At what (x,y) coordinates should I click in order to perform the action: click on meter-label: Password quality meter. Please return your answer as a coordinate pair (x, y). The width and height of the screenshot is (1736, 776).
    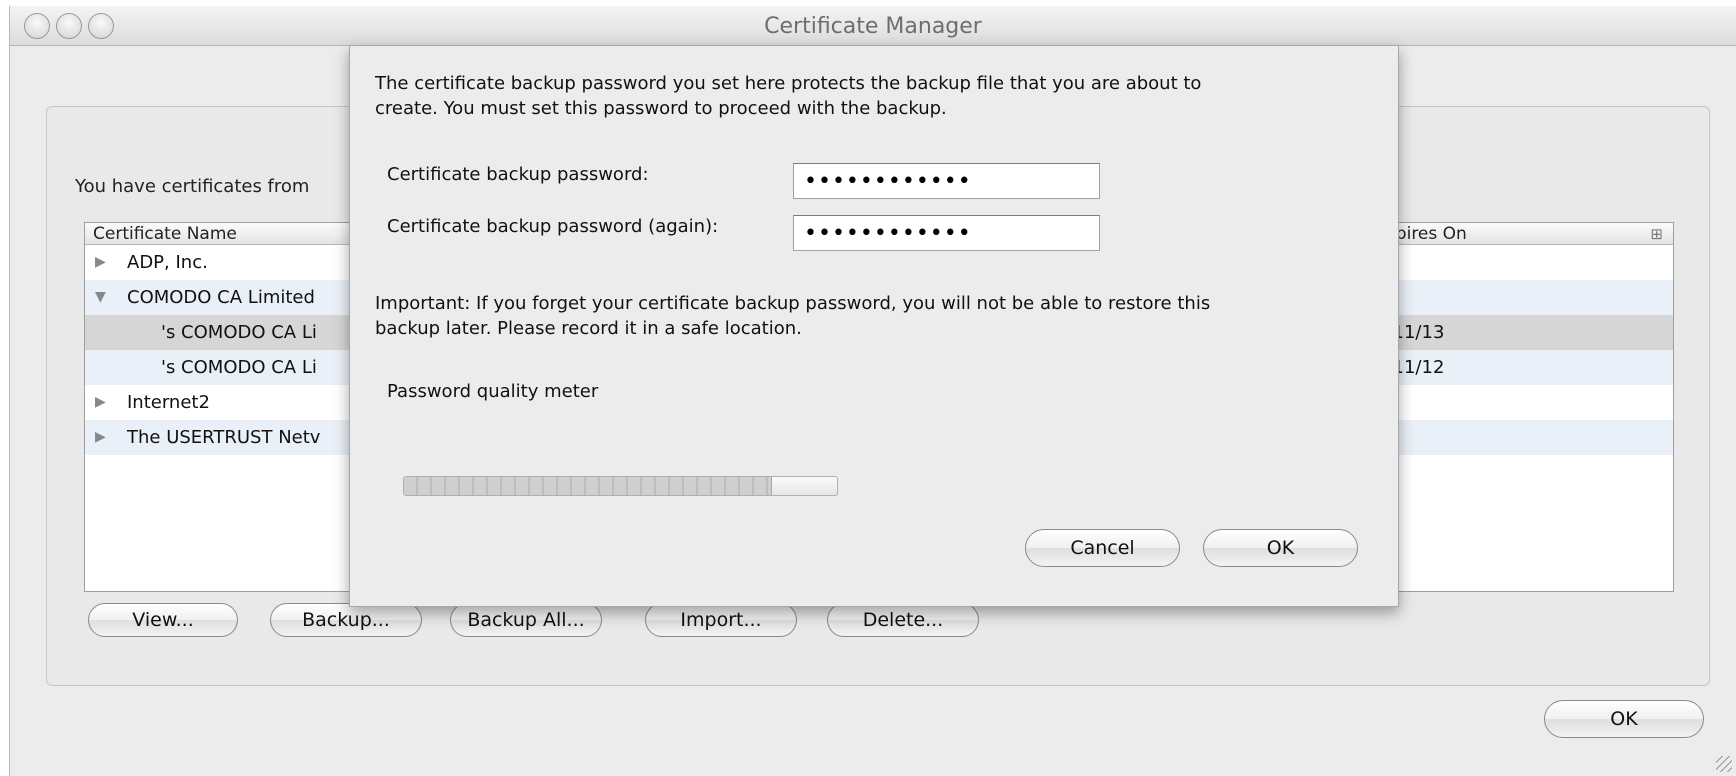
    Looking at the image, I should click on (493, 391).